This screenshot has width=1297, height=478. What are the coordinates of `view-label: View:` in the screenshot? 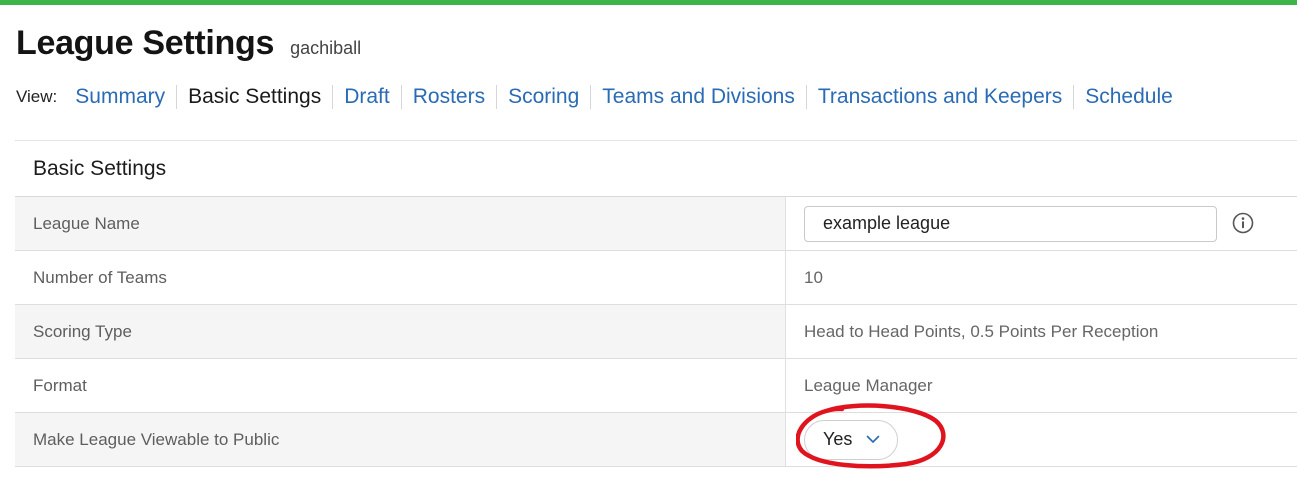 It's located at (37, 96).